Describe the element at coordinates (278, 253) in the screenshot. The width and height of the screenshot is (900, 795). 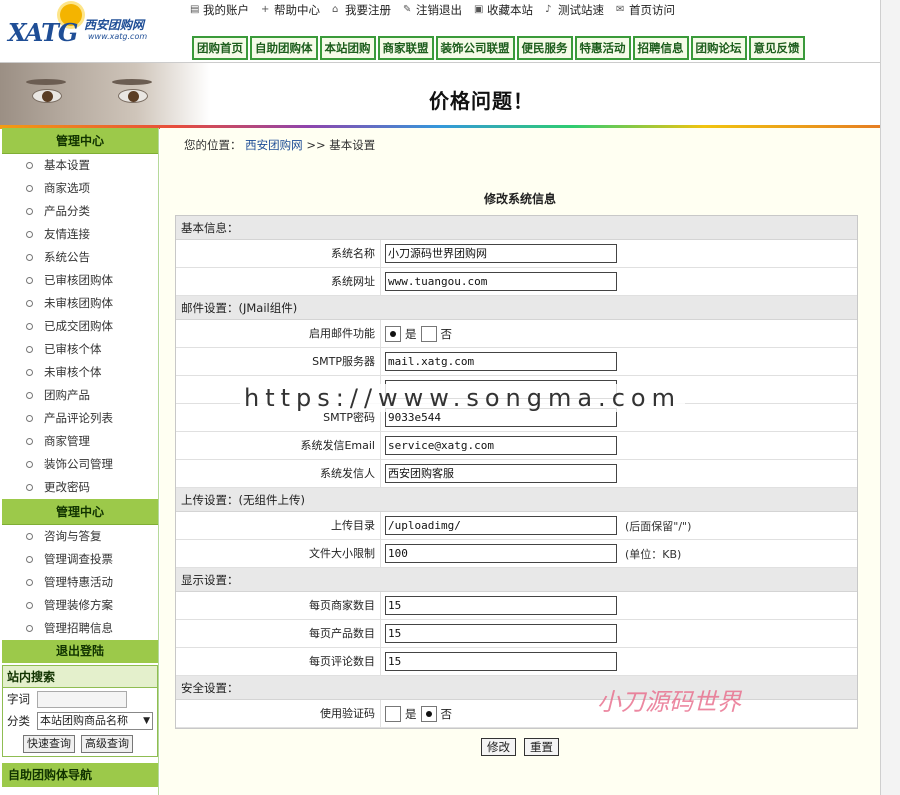
I see `field-label: 系统名称` at that location.